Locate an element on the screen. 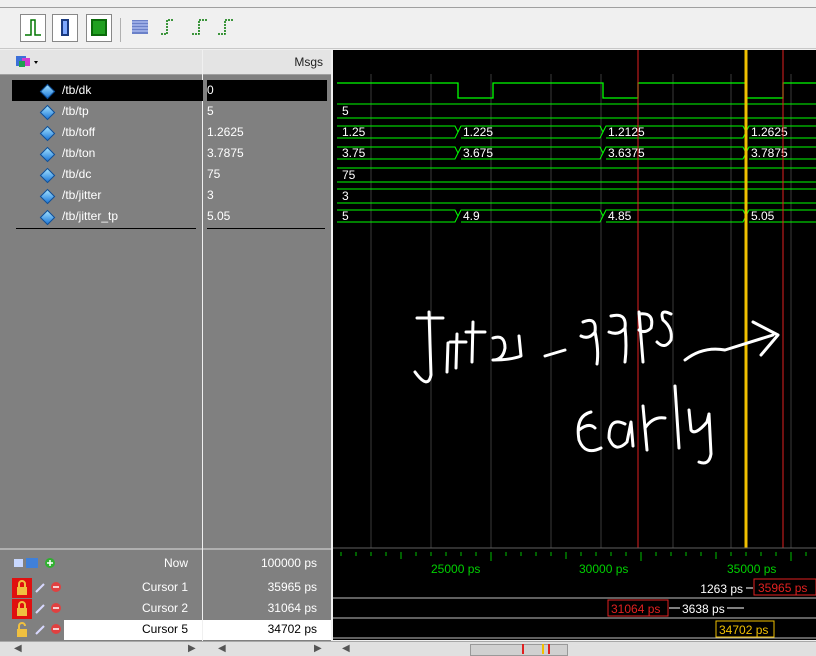  cursor-1-lock-icon is located at coordinates (22, 588).